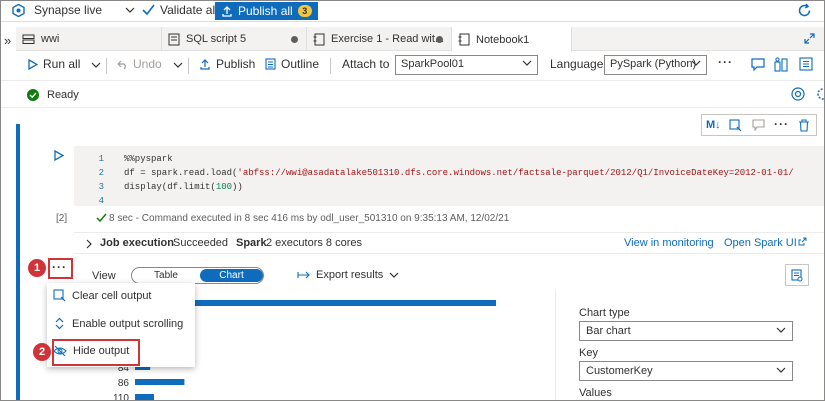 Image resolution: width=825 pixels, height=401 pixels. I want to click on tab-sql-script-5: SQL script 5, so click(234, 39).